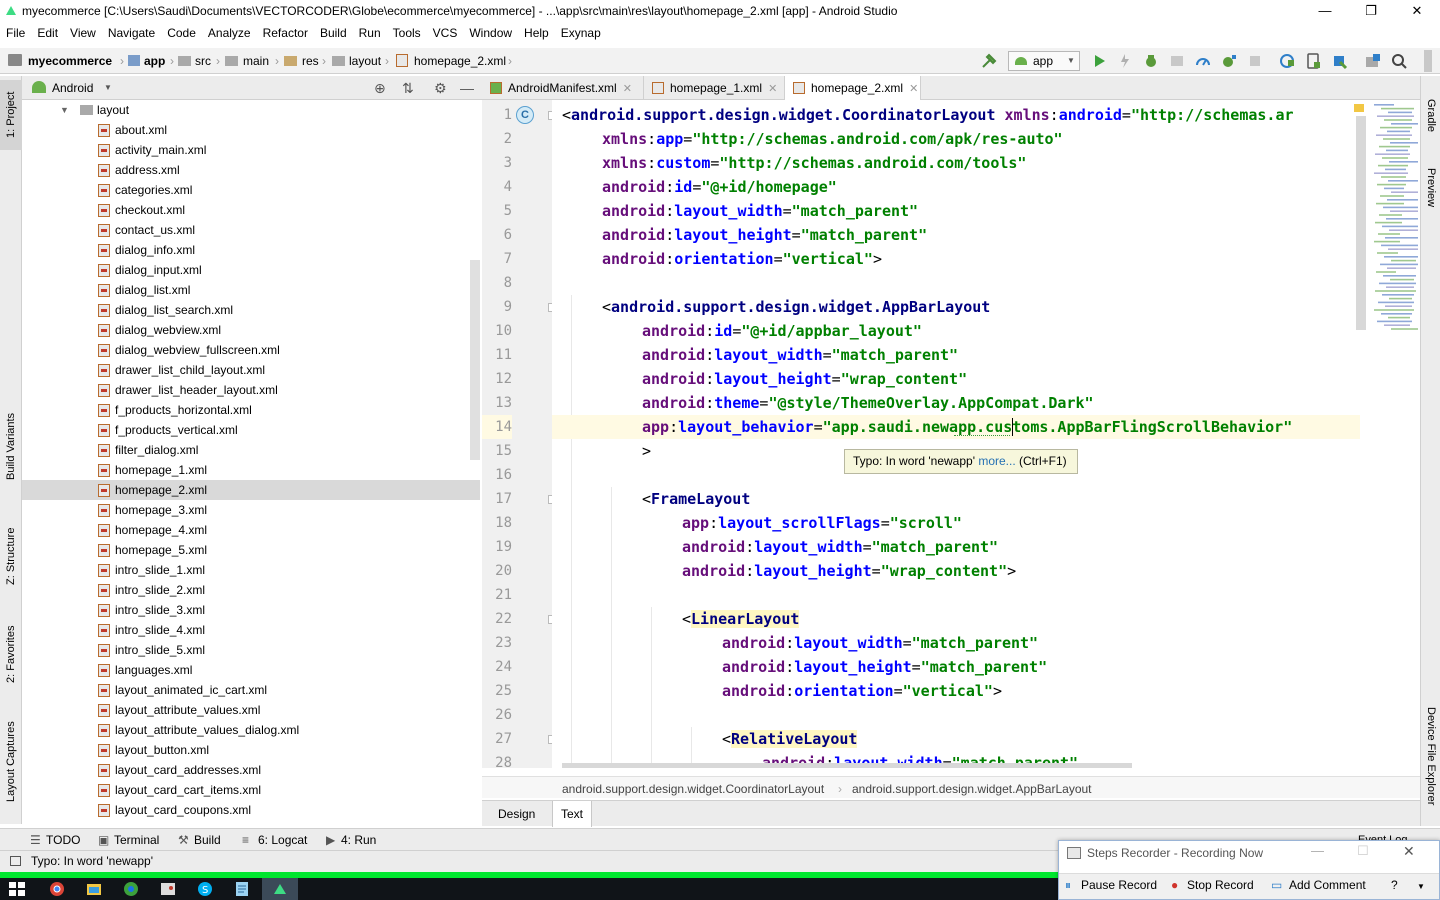 The image size is (1440, 900). I want to click on hide-panel-icon: —, so click(467, 88).